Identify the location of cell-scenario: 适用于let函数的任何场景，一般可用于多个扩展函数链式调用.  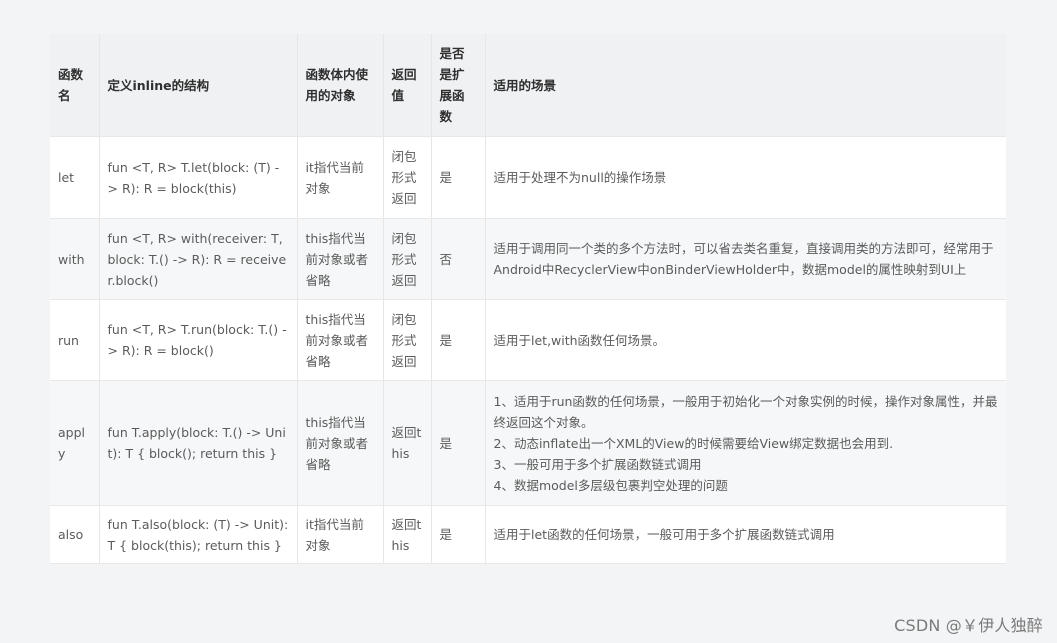
(745, 534).